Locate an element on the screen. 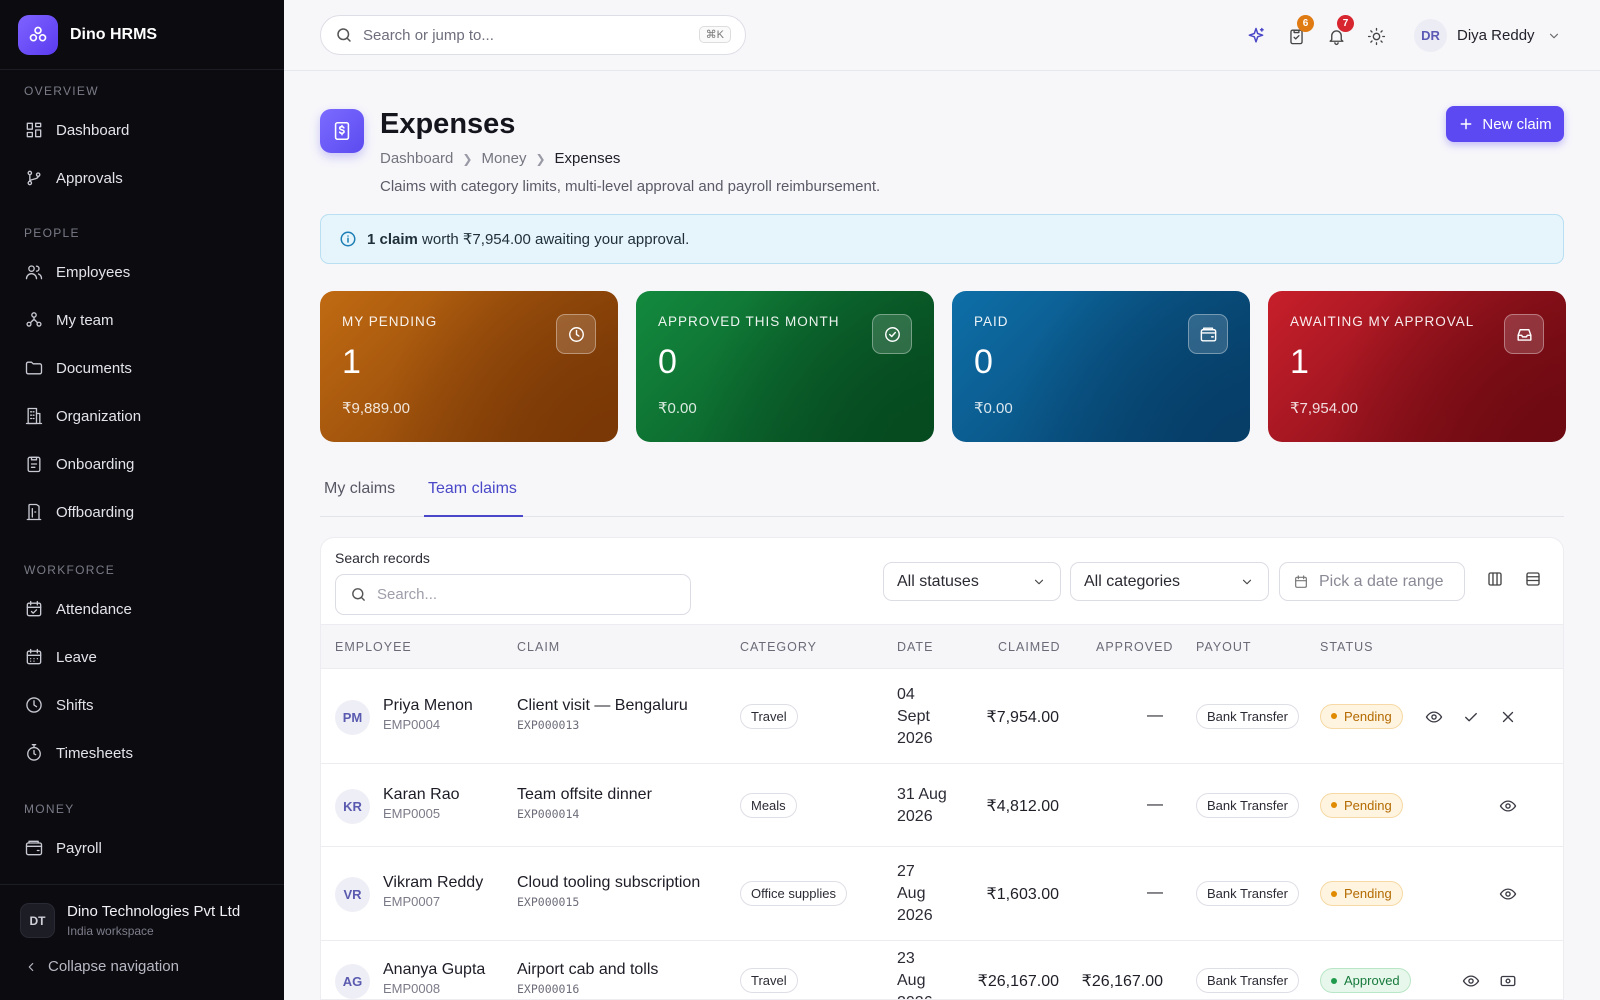 This screenshot has height=1000, width=1600. employee-avatar: AG is located at coordinates (352, 981).